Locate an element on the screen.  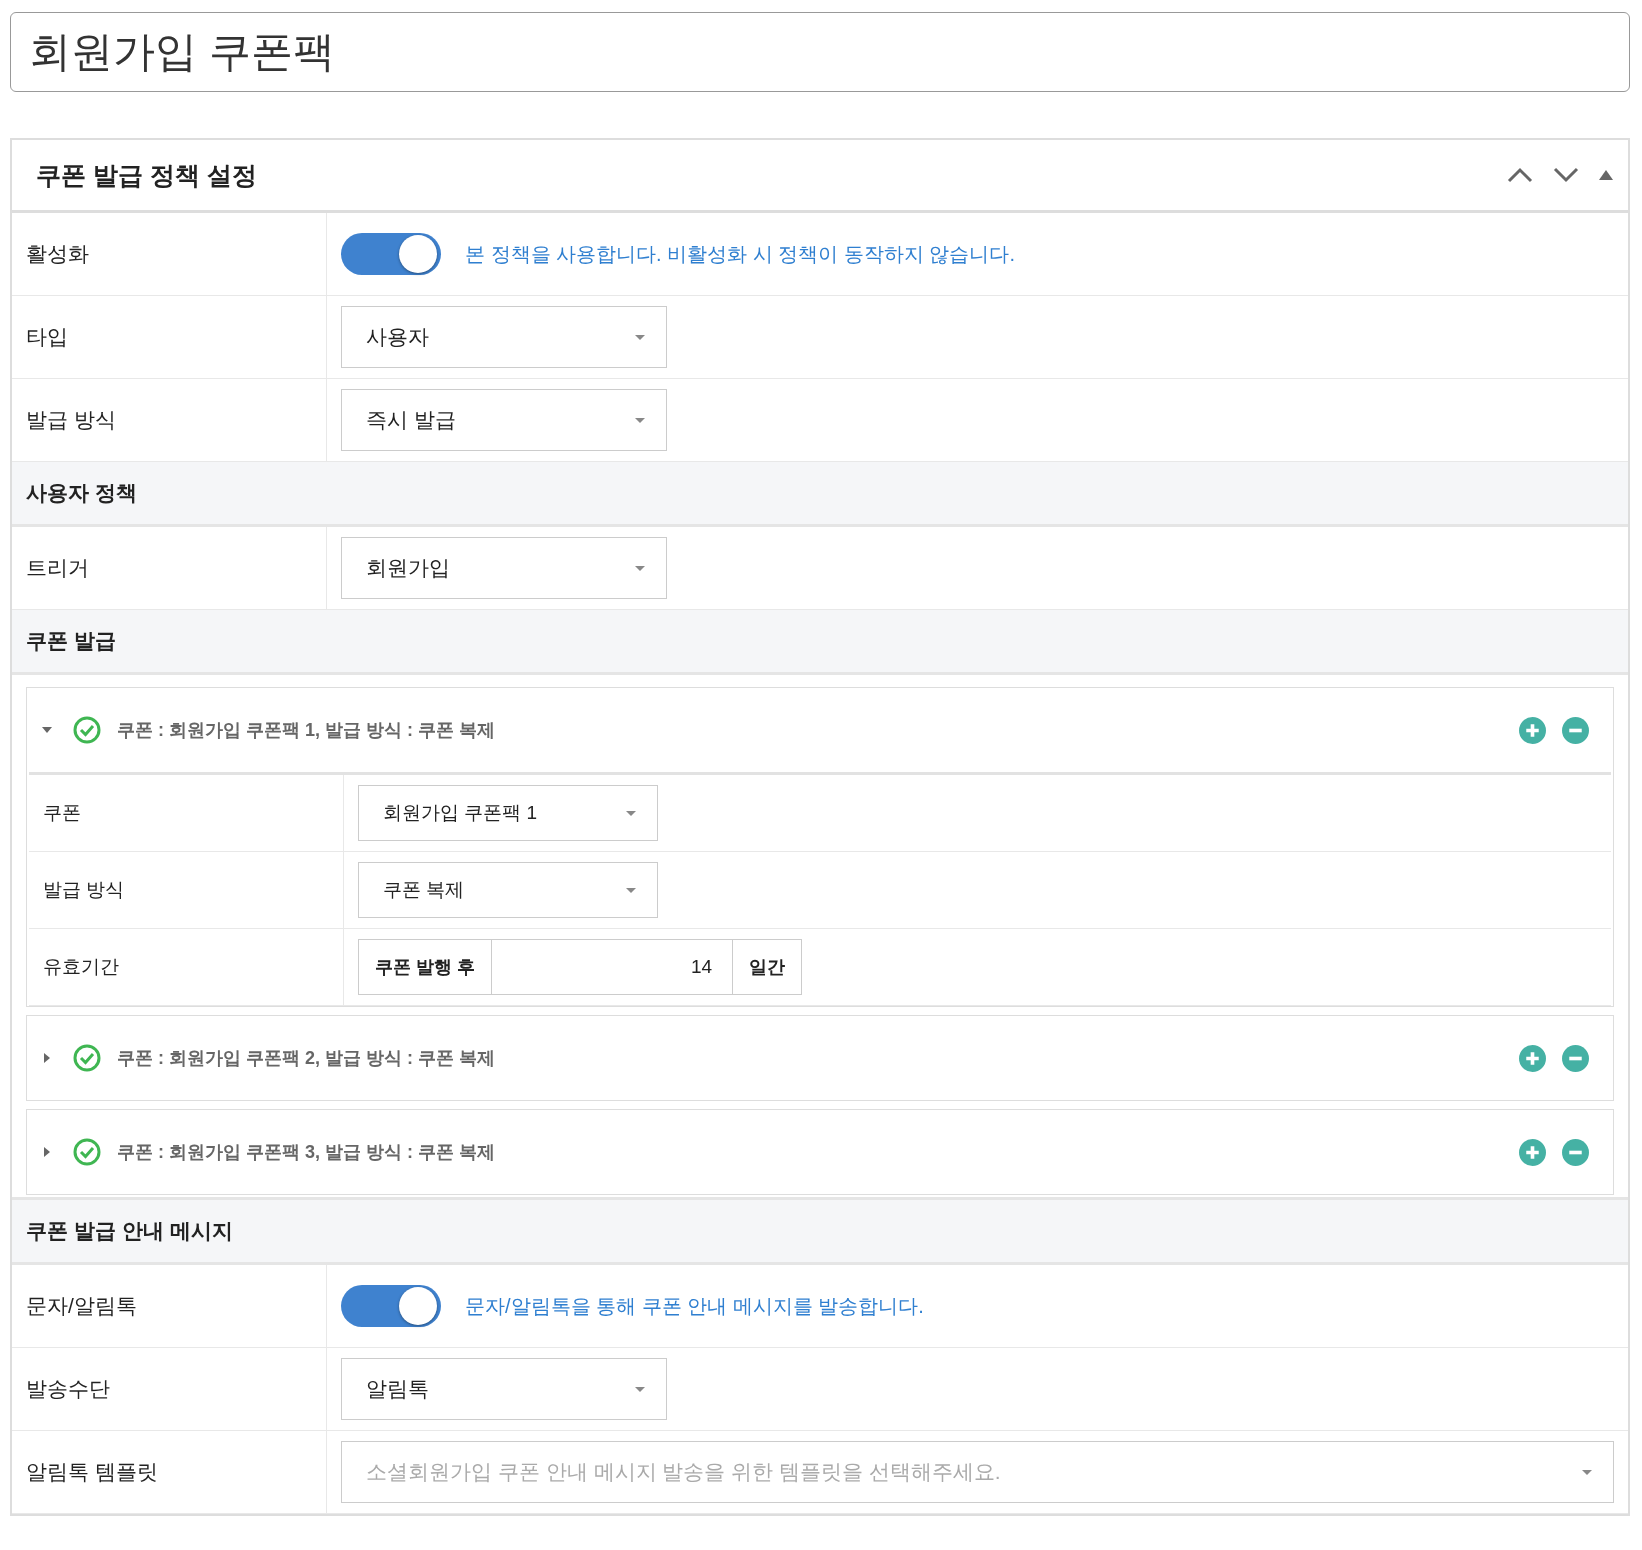
panel-title: 쿠폰 발급 정책 설정 is located at coordinates (147, 175).